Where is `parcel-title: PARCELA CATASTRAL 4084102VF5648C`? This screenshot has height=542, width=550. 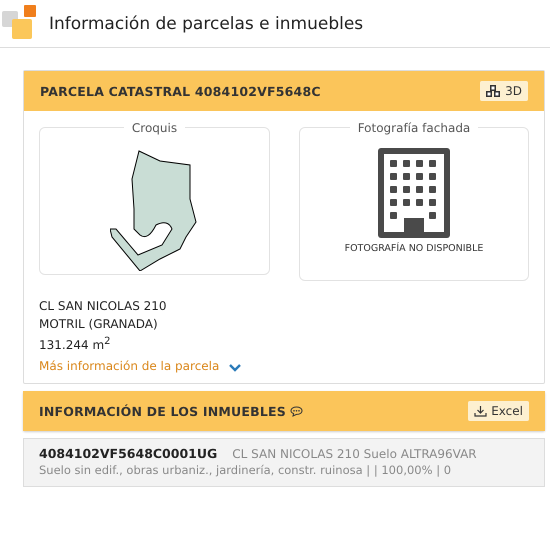
parcel-title: PARCELA CATASTRAL 4084102VF5648C is located at coordinates (181, 91).